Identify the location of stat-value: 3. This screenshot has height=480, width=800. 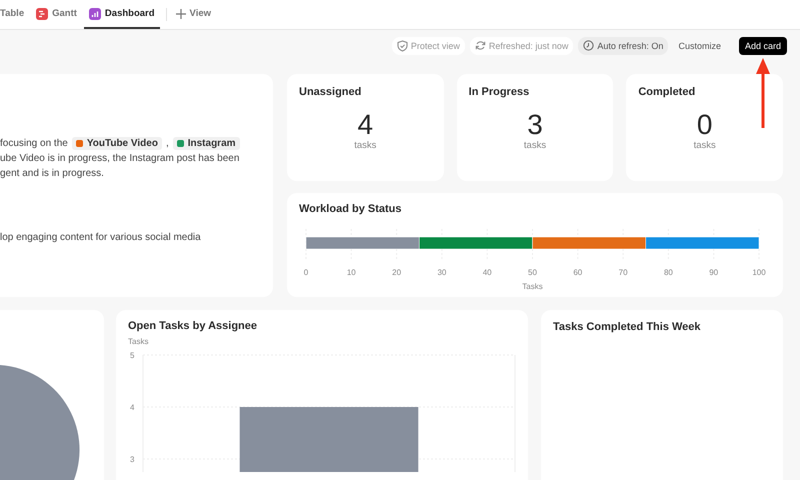
(535, 125).